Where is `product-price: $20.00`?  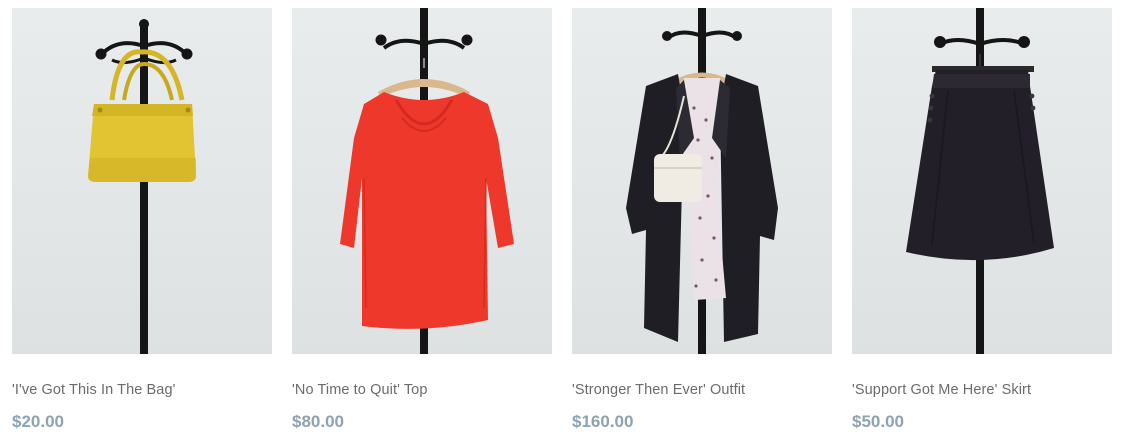 product-price: $20.00 is located at coordinates (38, 421).